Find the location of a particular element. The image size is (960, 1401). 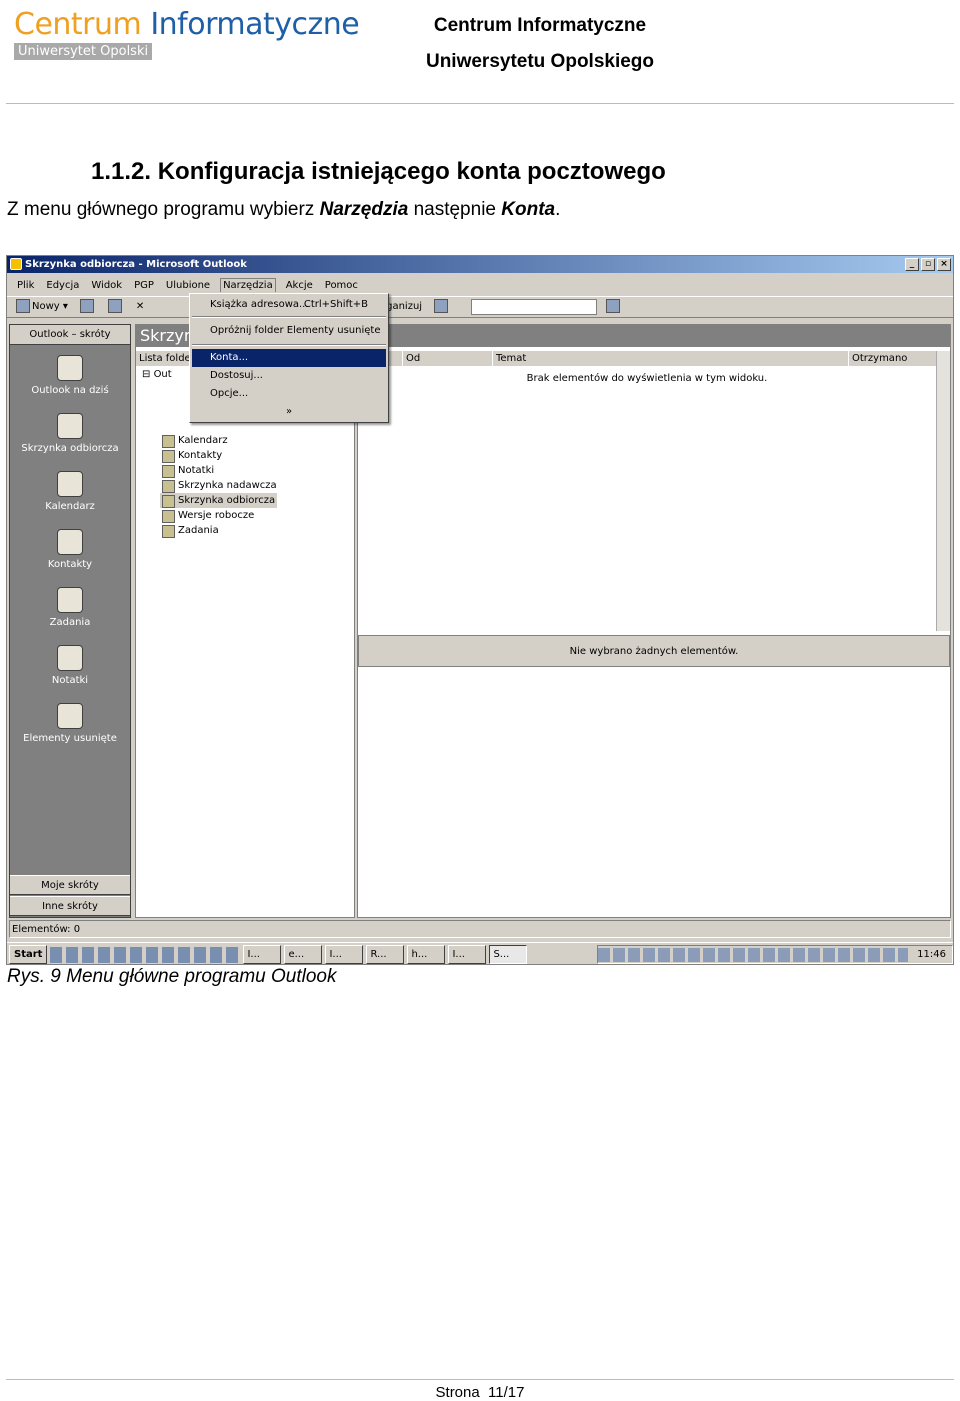

quick-launch-icons is located at coordinates (145, 954).